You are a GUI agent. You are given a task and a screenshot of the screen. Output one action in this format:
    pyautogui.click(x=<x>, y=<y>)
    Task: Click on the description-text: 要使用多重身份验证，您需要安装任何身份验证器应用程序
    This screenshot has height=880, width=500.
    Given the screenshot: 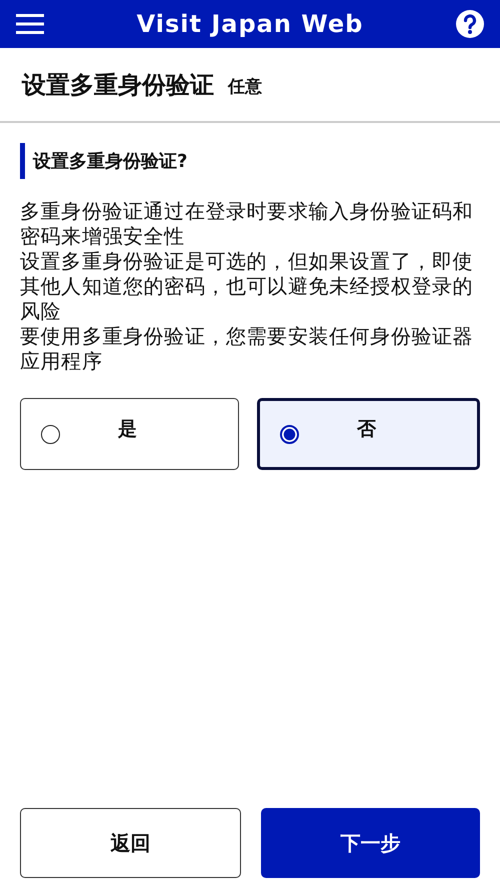 What is the action you would take?
    pyautogui.click(x=247, y=349)
    